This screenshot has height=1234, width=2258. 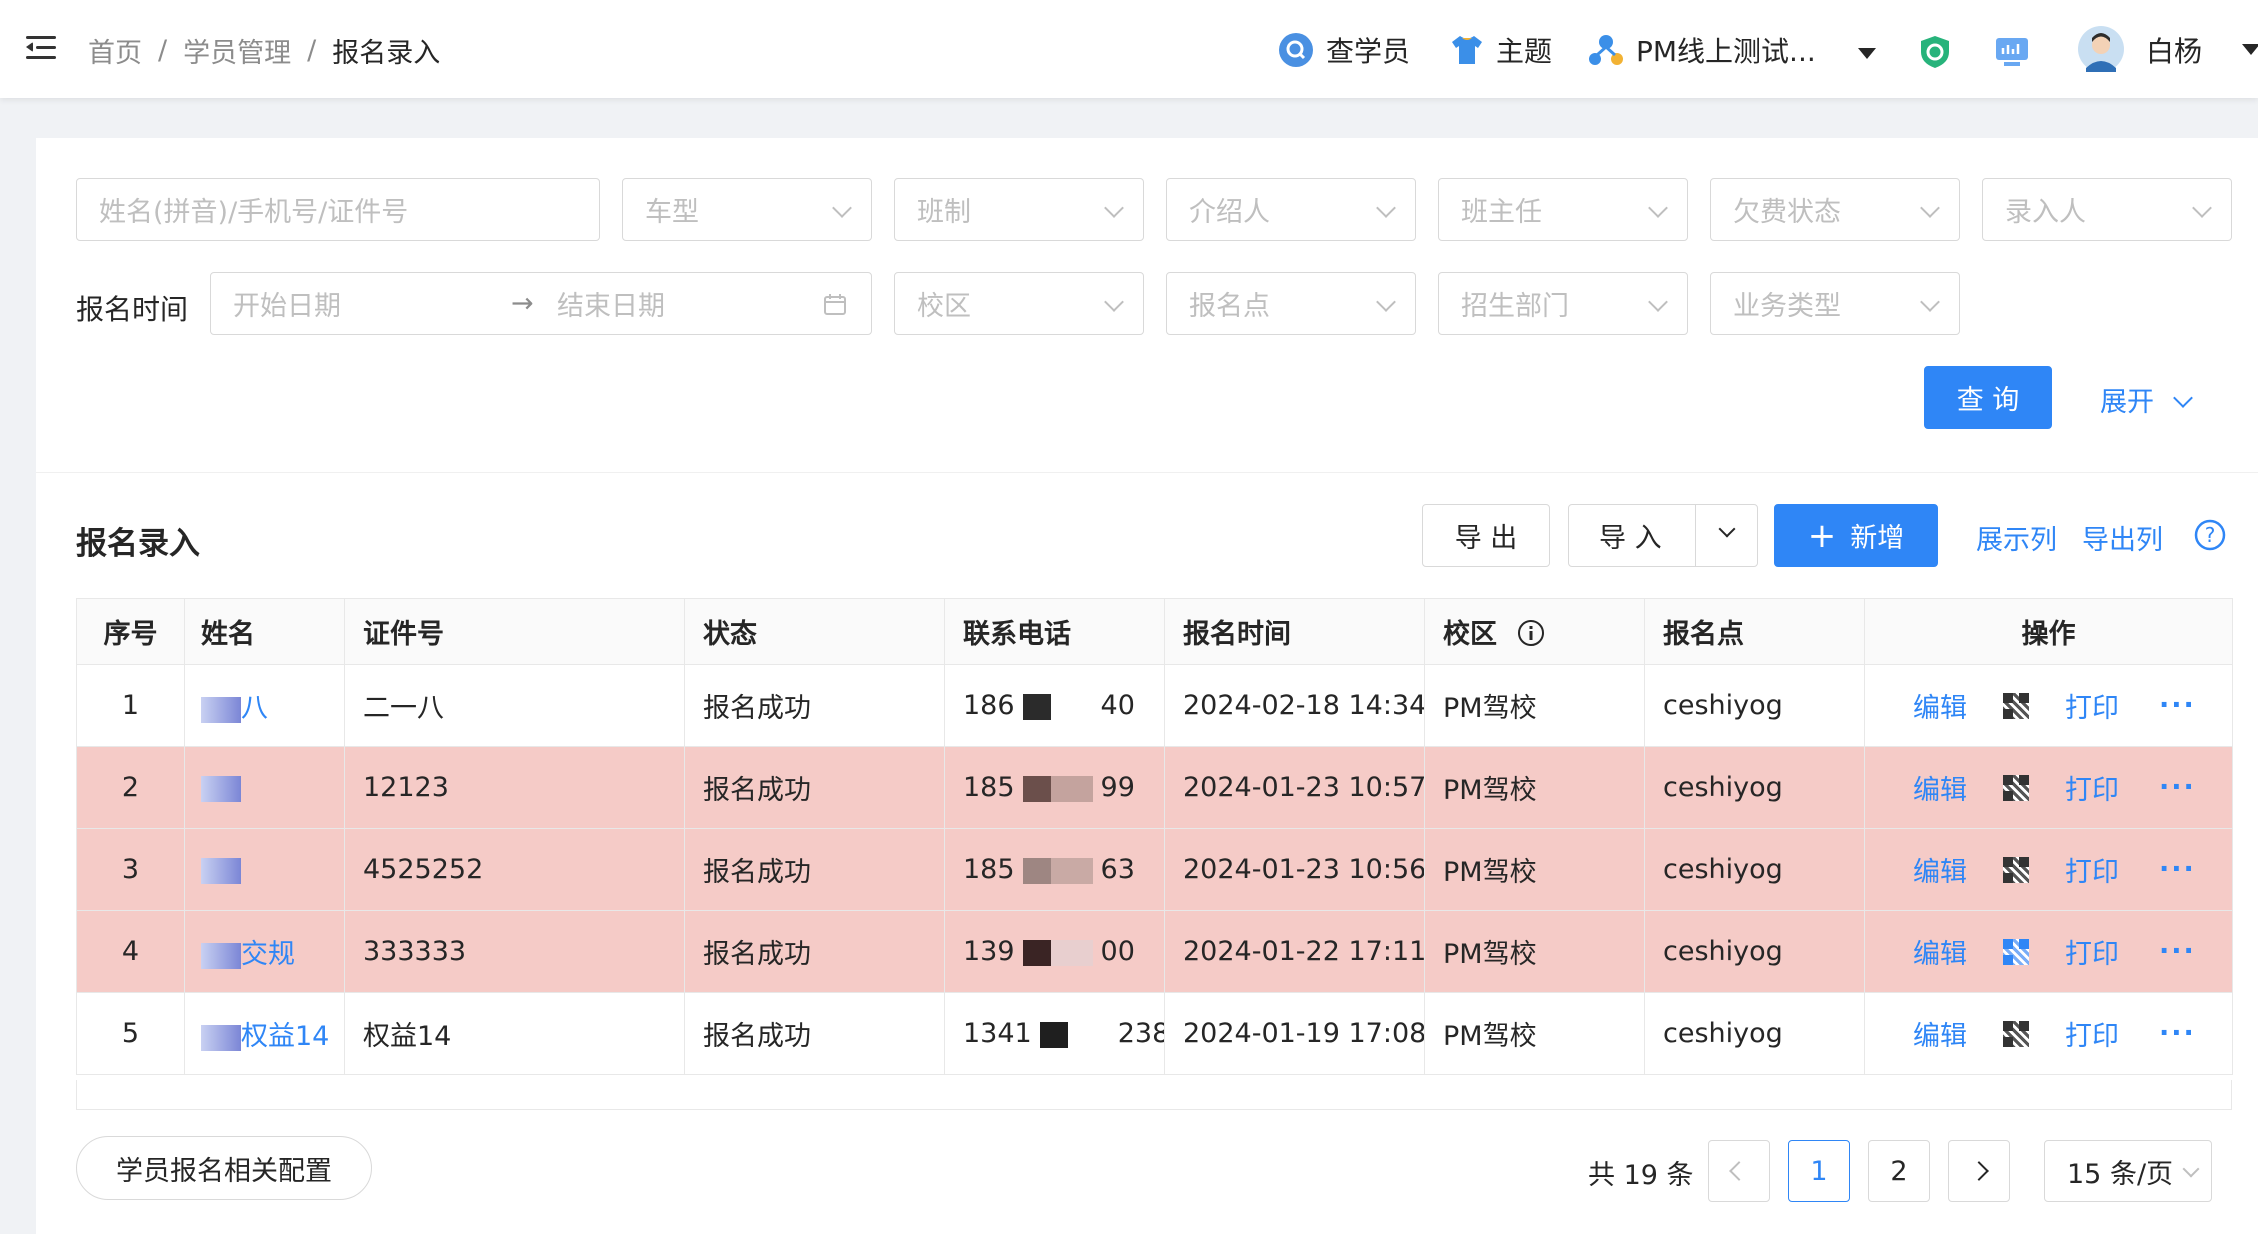 I want to click on arrow-right-icon: →, so click(x=522, y=303).